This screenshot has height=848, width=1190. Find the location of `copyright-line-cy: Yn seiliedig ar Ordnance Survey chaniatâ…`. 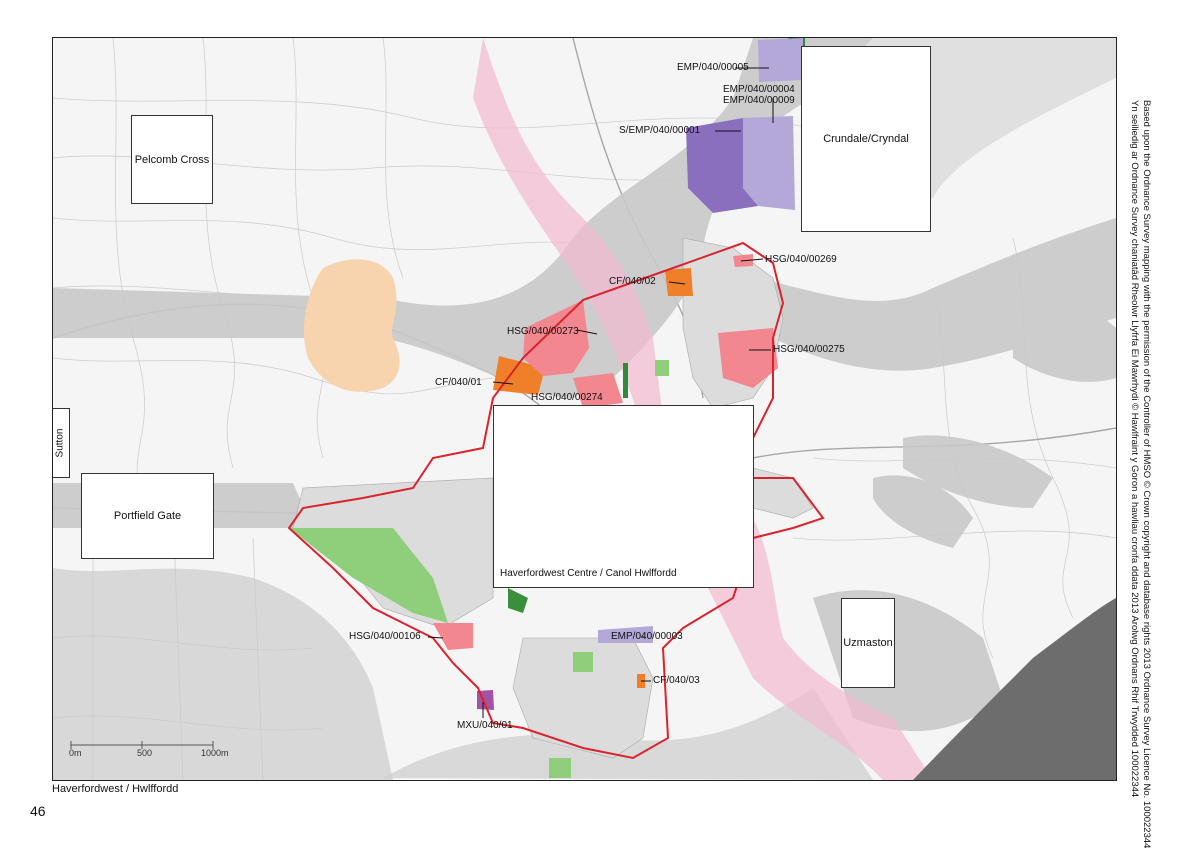

copyright-line-cy: Yn seiliedig ar Ordnance Survey chaniatâ… is located at coordinates (1134, 449).